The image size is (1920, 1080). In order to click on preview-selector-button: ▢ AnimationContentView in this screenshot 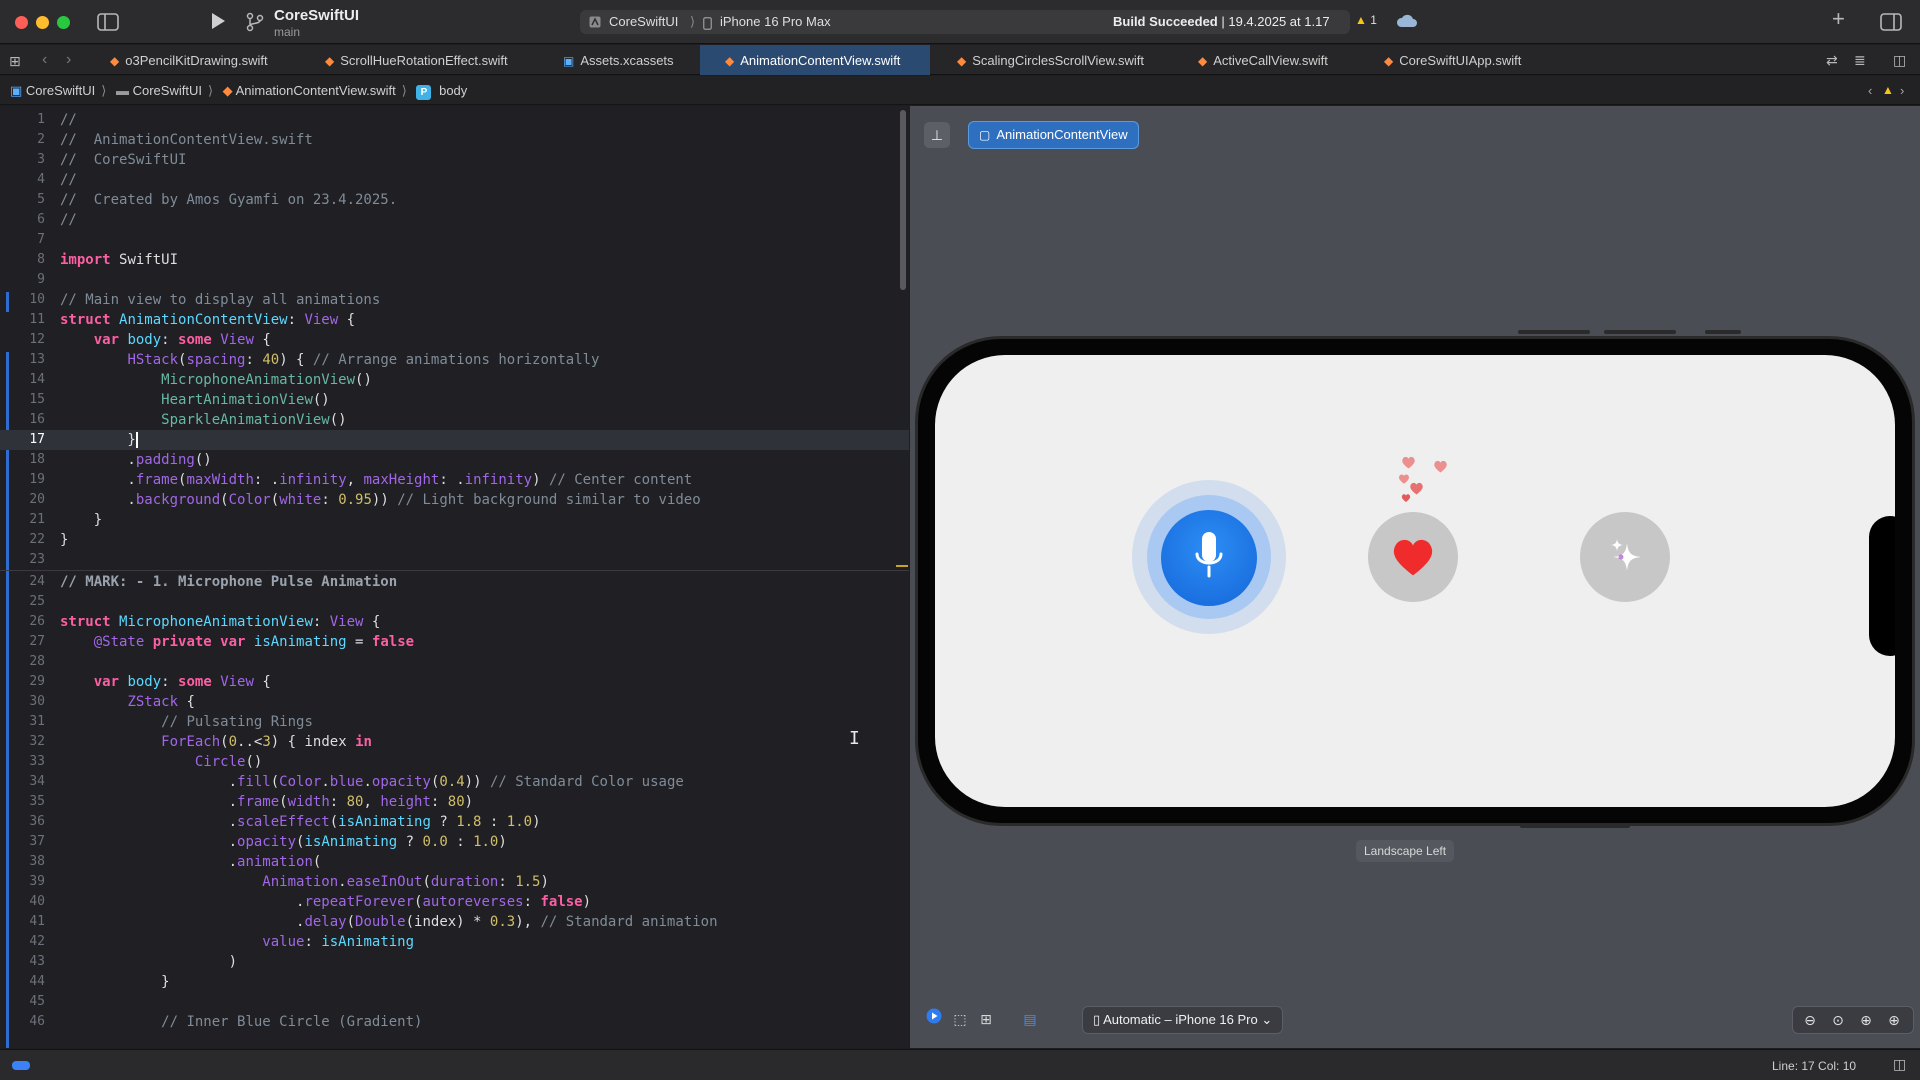, I will do `click(1053, 135)`.